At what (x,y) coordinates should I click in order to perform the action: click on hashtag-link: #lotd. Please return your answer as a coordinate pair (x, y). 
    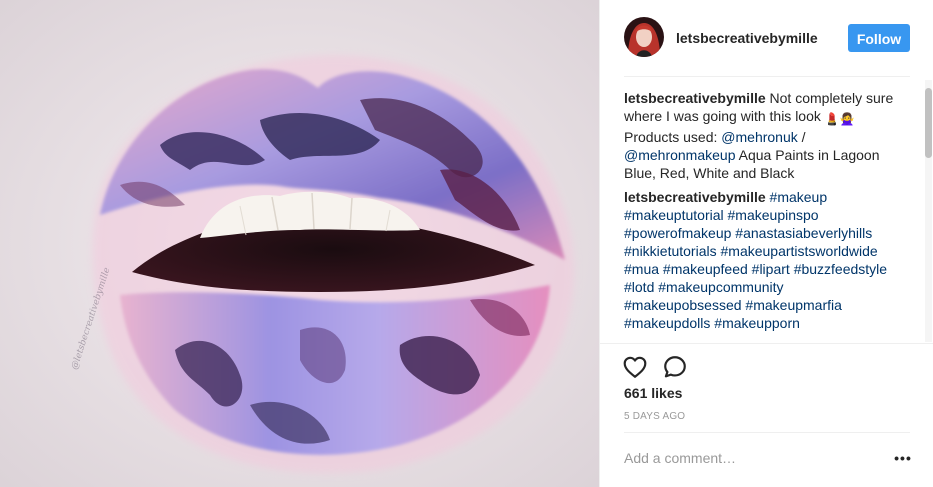
    Looking at the image, I should click on (639, 287).